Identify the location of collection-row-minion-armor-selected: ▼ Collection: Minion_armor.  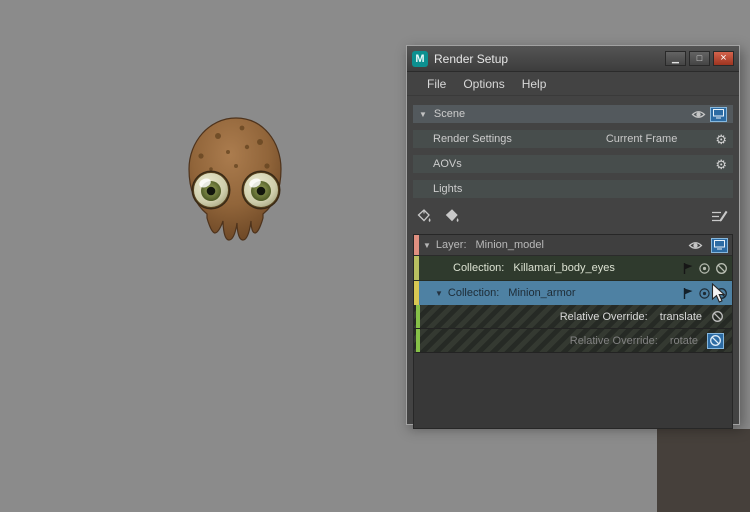
(573, 293).